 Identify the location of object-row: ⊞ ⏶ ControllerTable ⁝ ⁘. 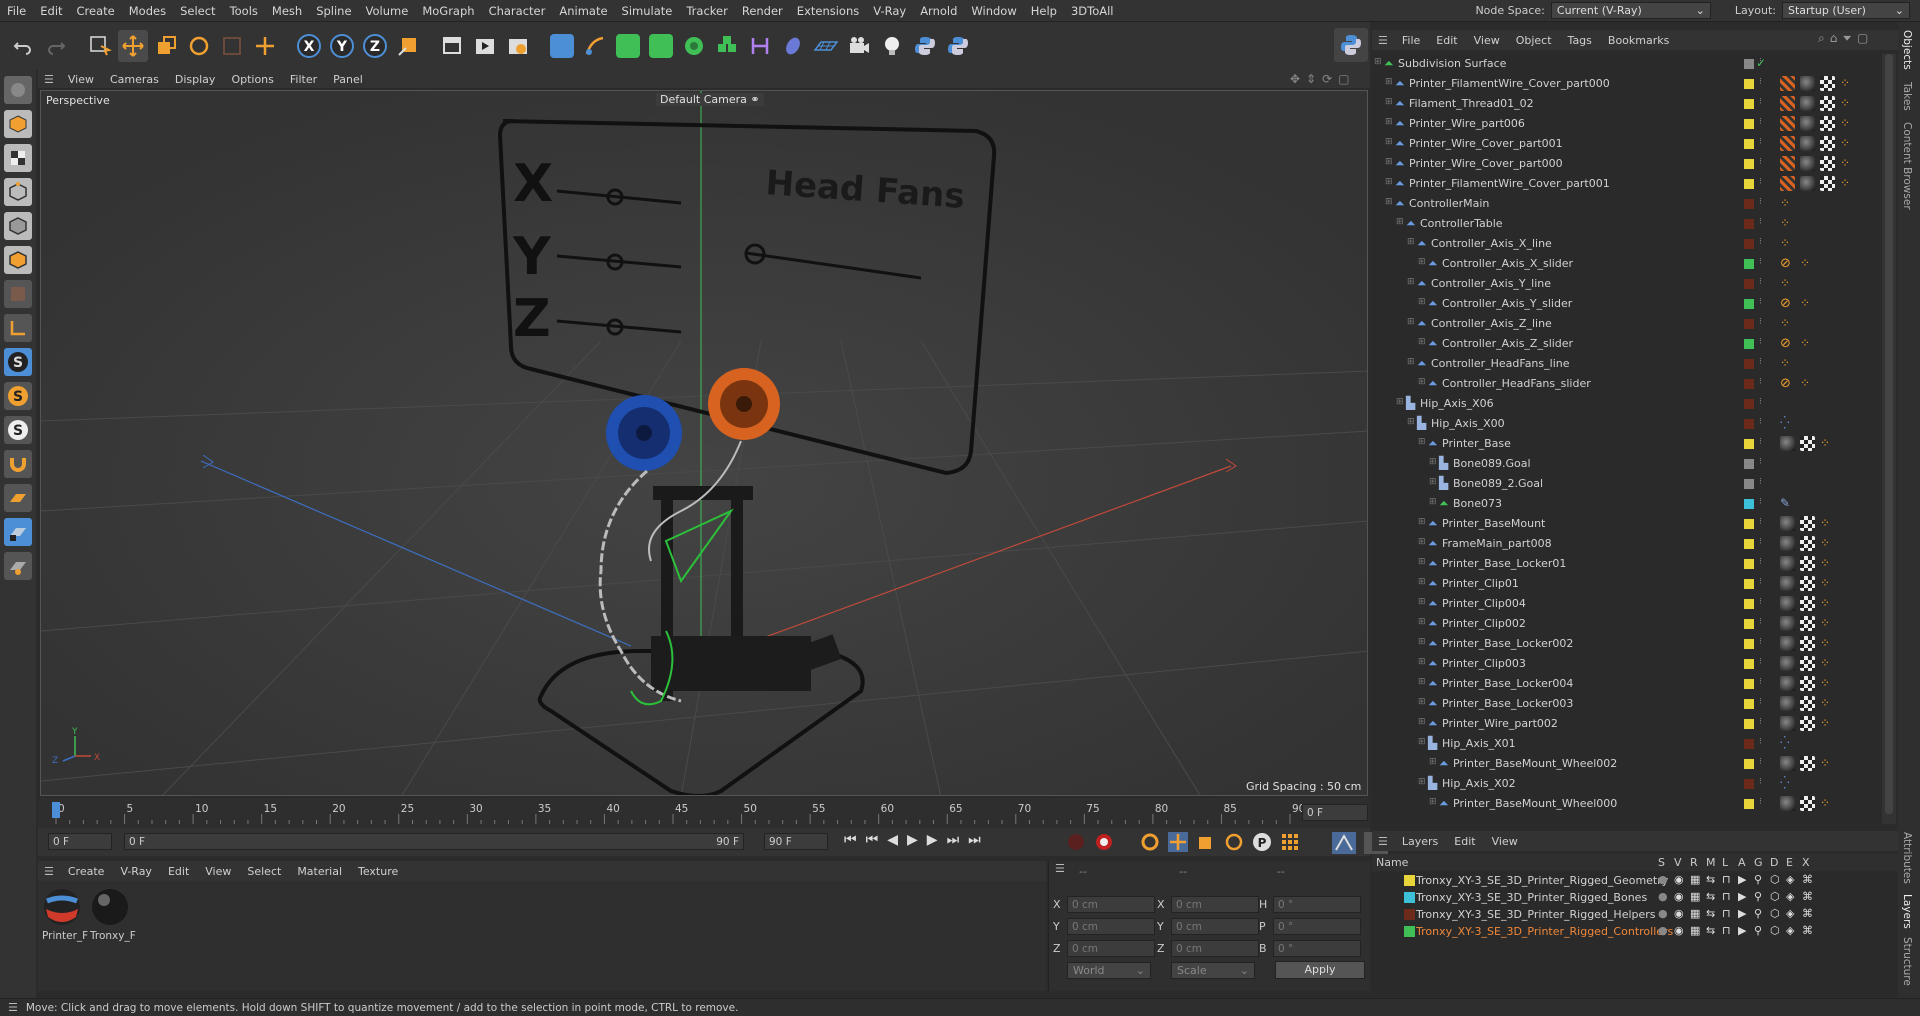
(1627, 224).